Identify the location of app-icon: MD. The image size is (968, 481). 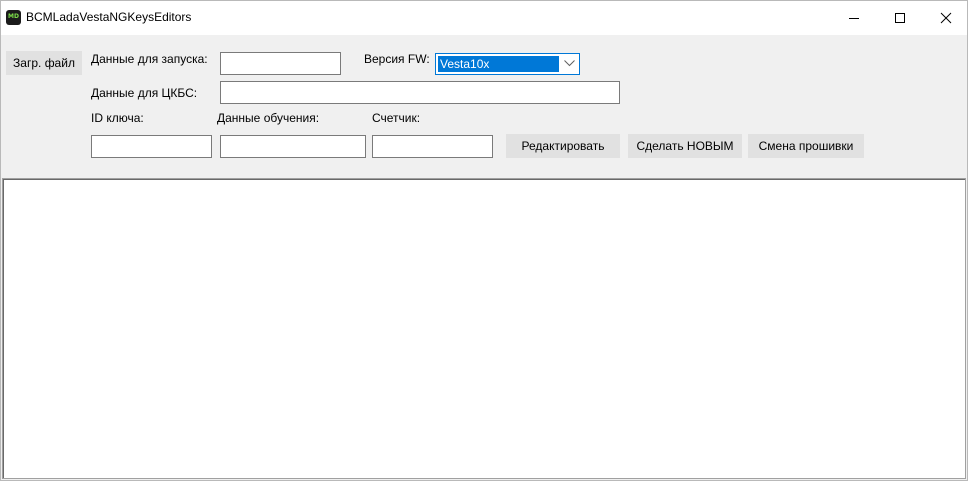
(13, 17).